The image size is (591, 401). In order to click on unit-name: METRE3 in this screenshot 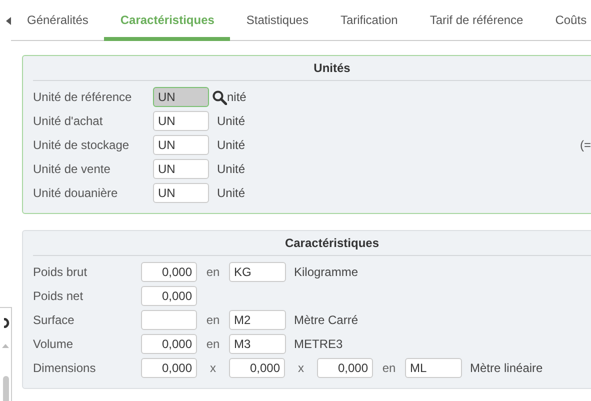, I will do `click(318, 344)`.